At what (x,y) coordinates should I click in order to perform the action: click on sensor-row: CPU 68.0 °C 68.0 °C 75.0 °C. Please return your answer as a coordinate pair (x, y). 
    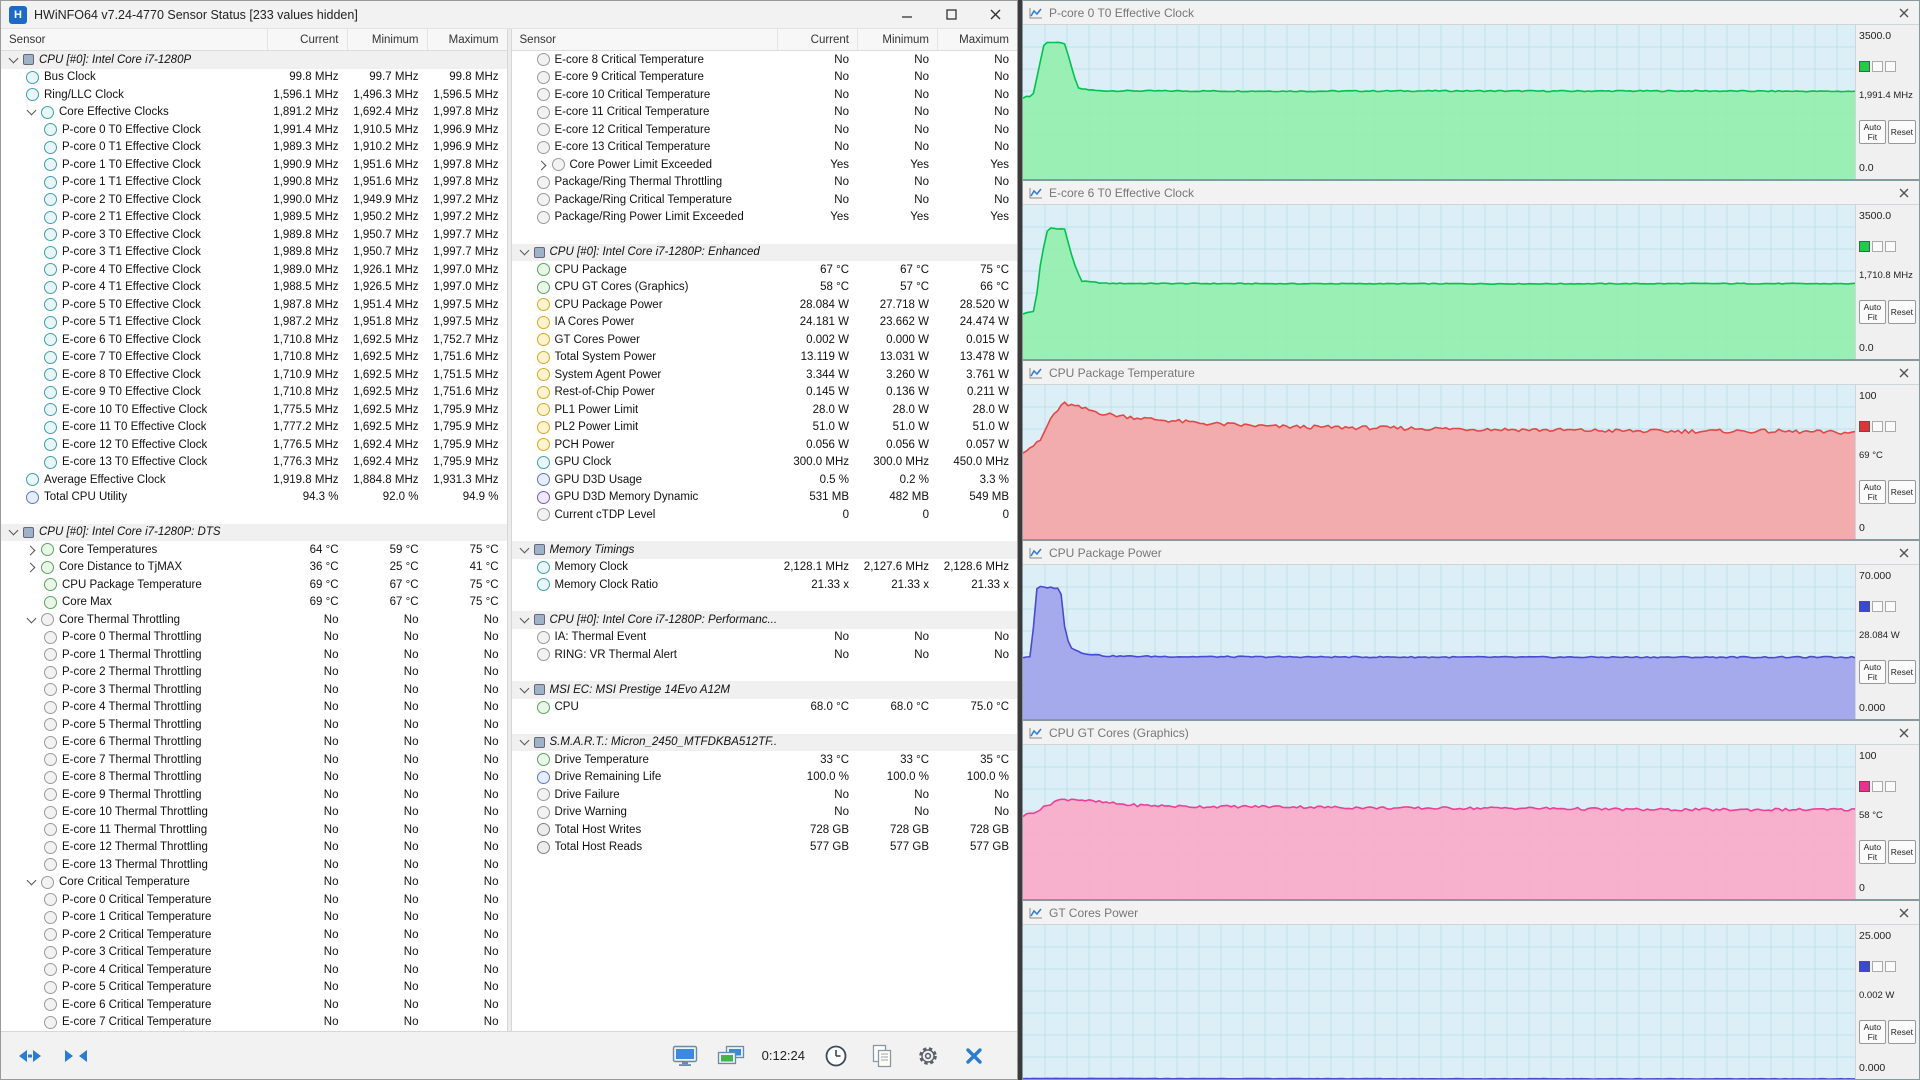
    Looking at the image, I should click on (765, 708).